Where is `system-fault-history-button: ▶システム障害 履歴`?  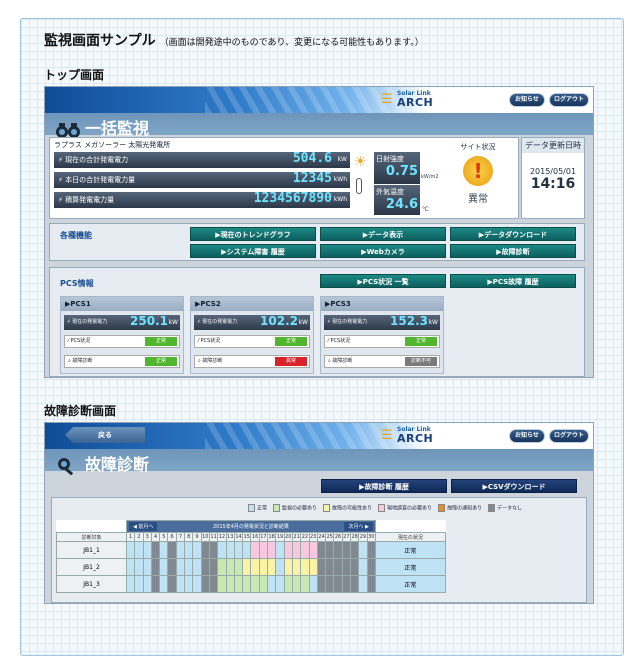
system-fault-history-button: ▶システム障害 履歴 is located at coordinates (253, 251).